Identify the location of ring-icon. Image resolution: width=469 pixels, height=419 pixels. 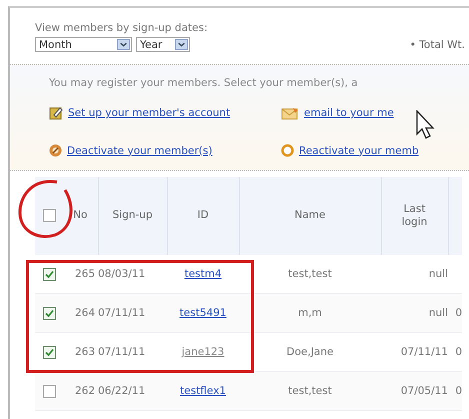
(287, 150).